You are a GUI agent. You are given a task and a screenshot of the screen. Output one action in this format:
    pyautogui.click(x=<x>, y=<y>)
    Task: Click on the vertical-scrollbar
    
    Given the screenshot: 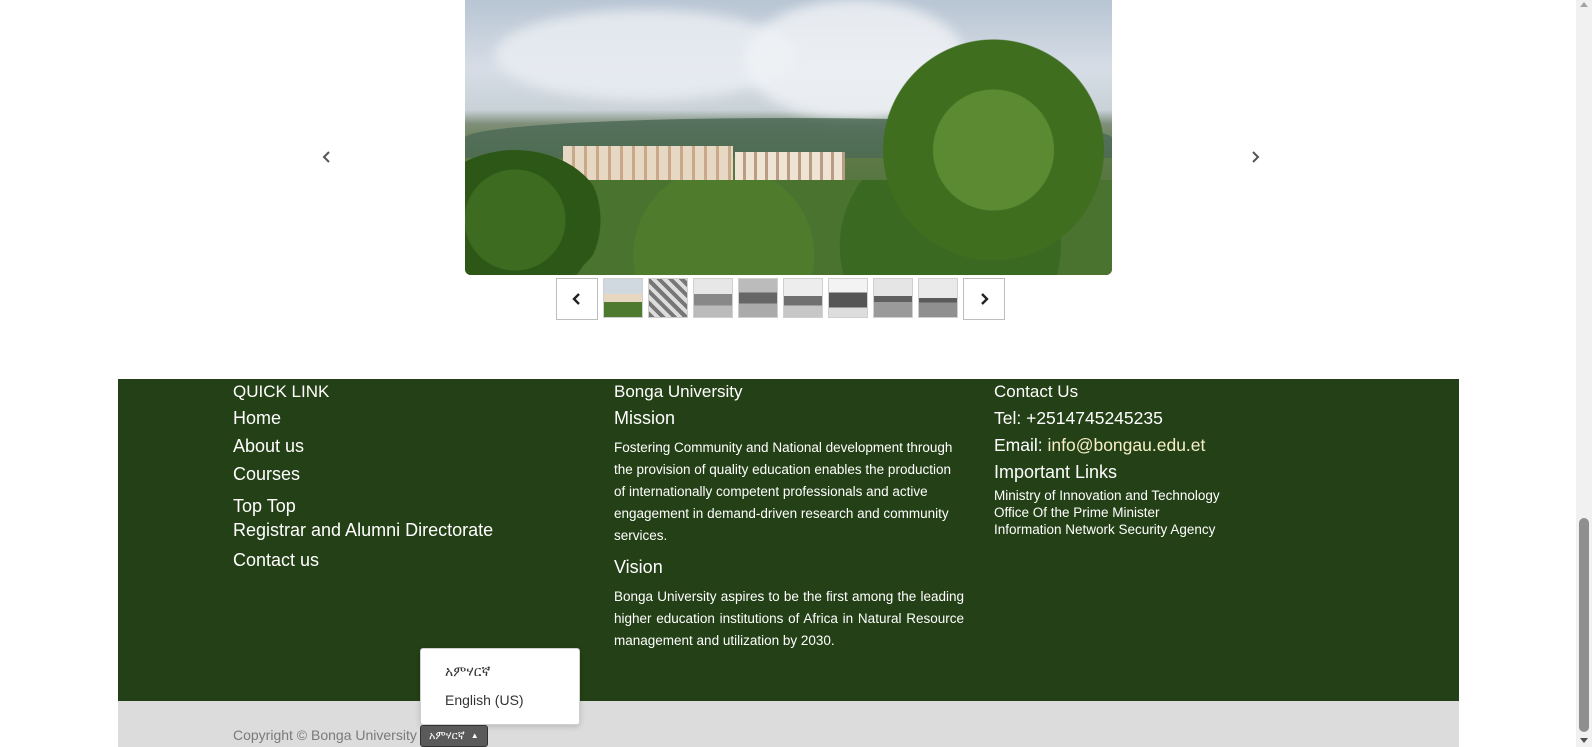 What is the action you would take?
    pyautogui.click(x=1584, y=373)
    